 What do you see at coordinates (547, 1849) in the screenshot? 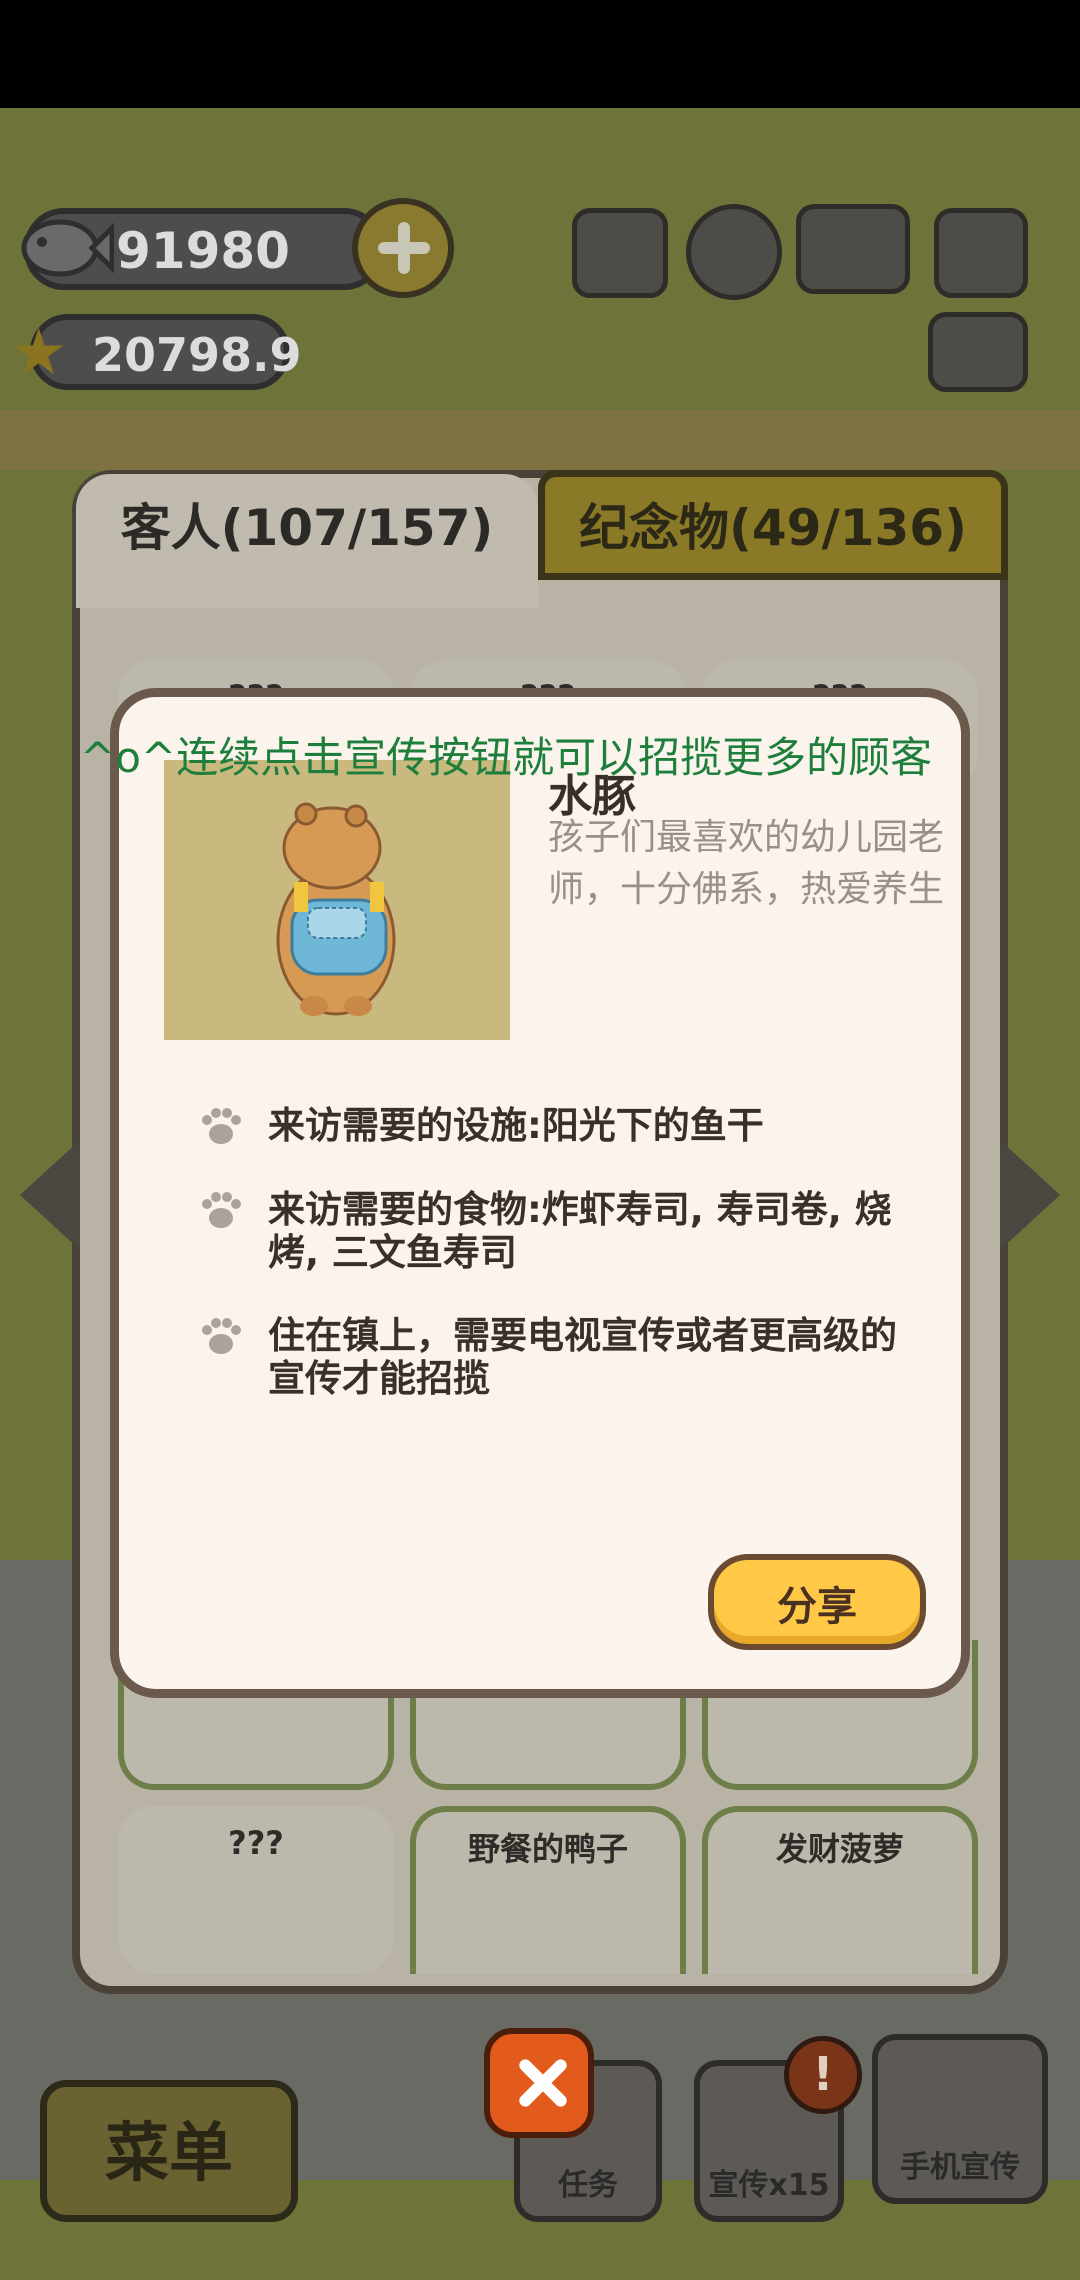
I see `guest-card-title: 野餐的鸭子` at bounding box center [547, 1849].